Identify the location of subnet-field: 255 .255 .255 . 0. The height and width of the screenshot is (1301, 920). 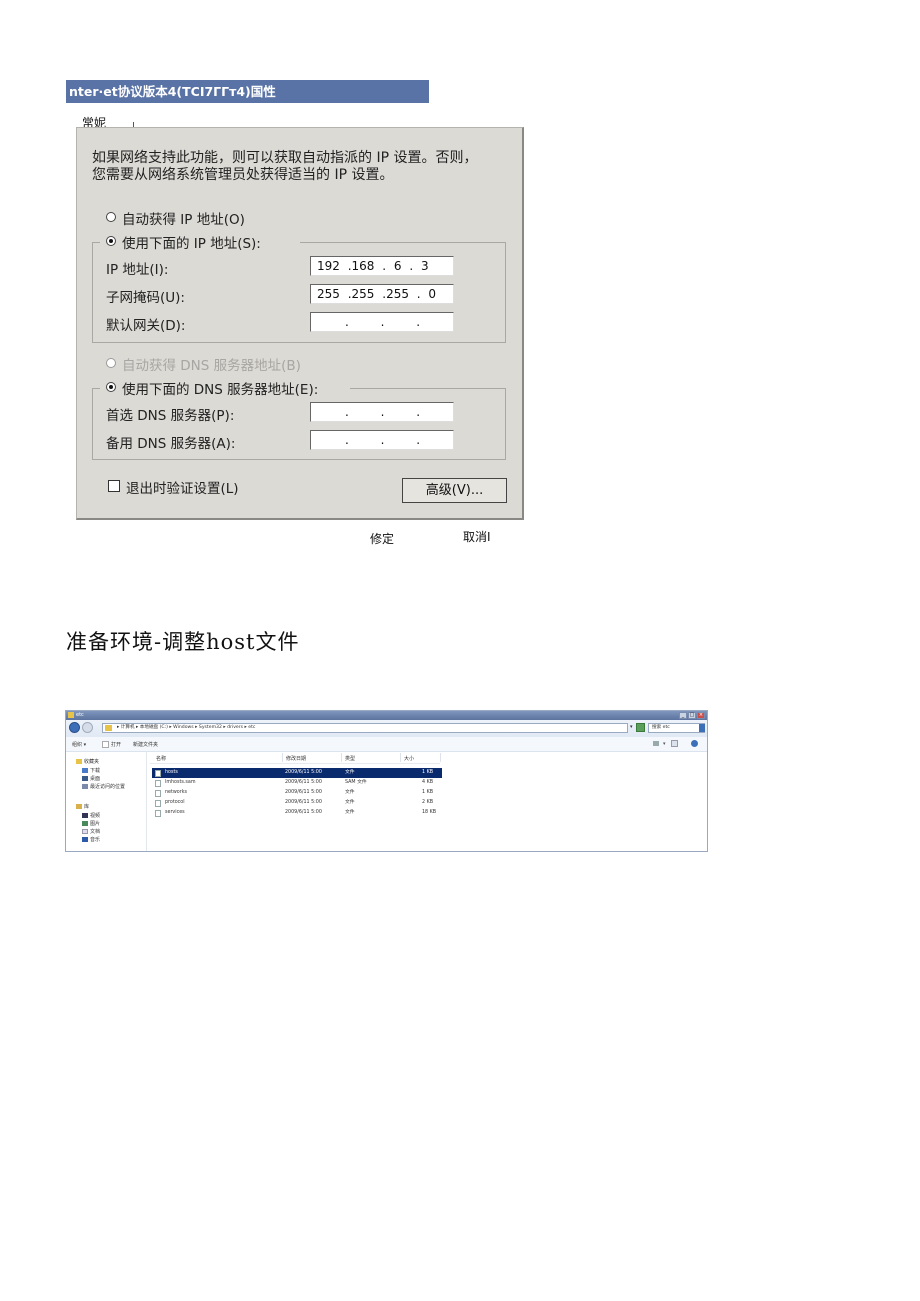
(382, 294).